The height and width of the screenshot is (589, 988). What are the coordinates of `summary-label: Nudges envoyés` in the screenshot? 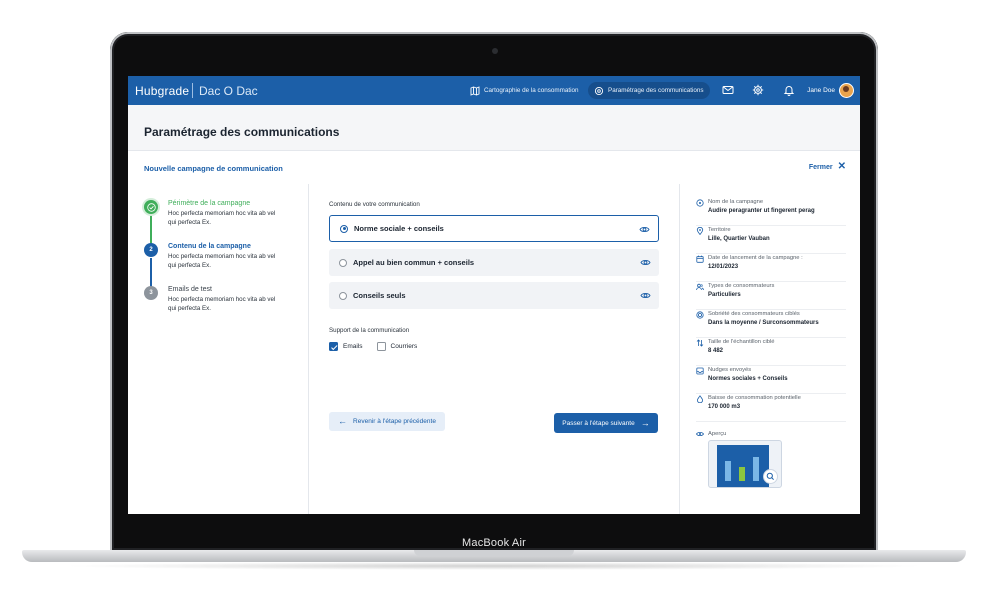 It's located at (730, 370).